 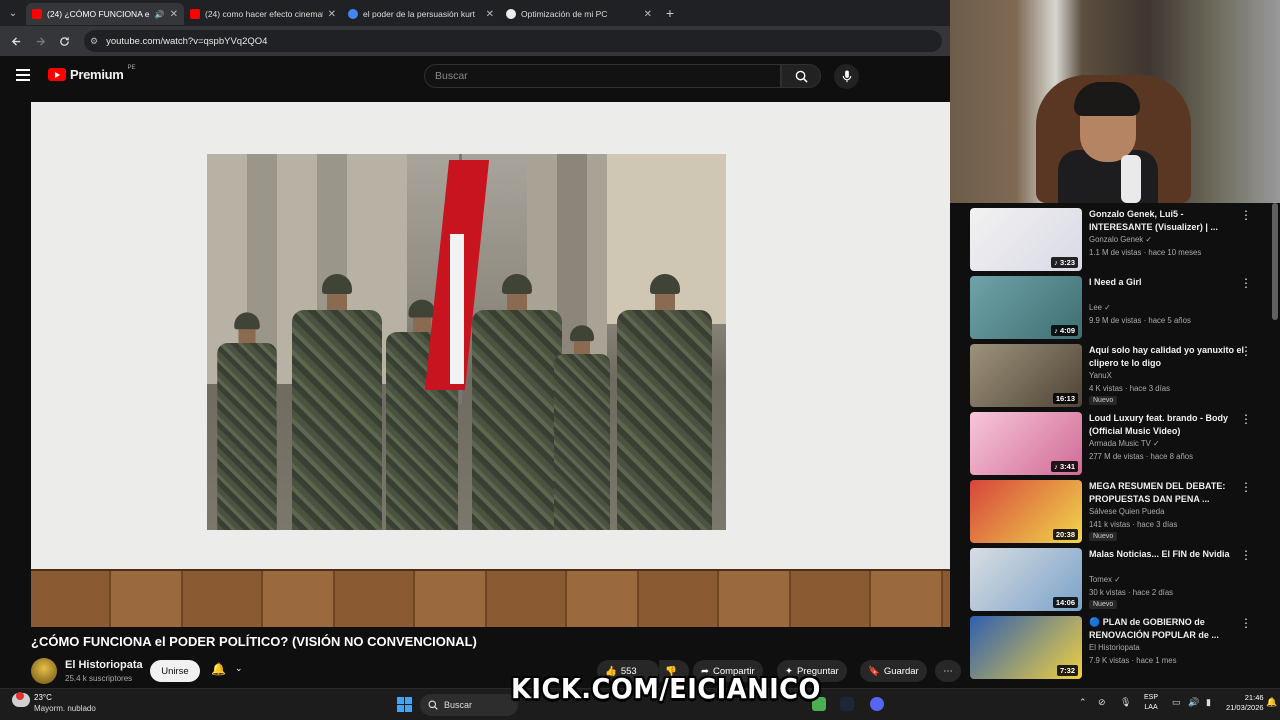 What do you see at coordinates (1026, 375) in the screenshot?
I see `video-thumbnail: 16:13` at bounding box center [1026, 375].